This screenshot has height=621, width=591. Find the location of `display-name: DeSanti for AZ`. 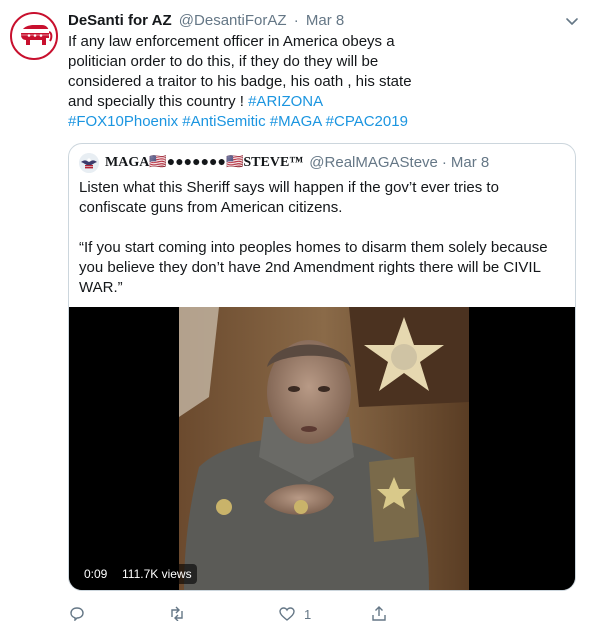

display-name: DeSanti for AZ is located at coordinates (120, 20).